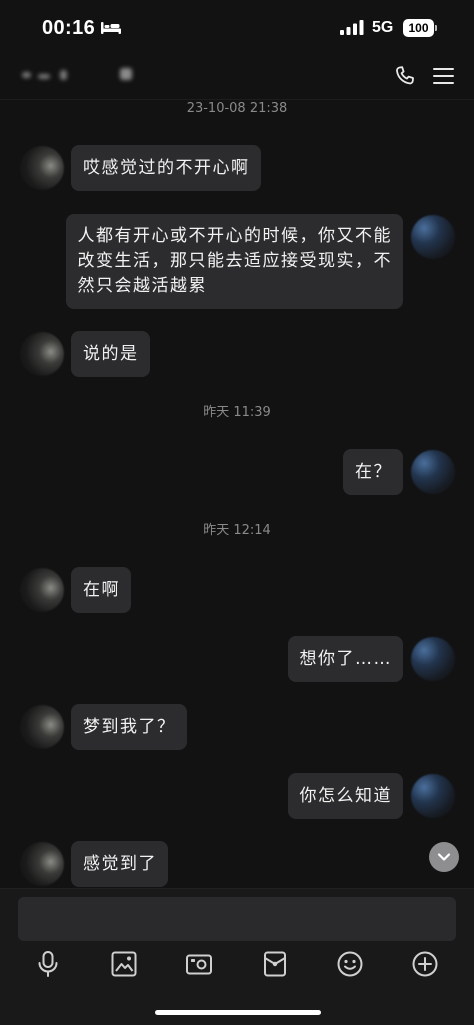  Describe the element at coordinates (119, 864) in the screenshot. I see `message-bubble: 感觉到了` at that location.